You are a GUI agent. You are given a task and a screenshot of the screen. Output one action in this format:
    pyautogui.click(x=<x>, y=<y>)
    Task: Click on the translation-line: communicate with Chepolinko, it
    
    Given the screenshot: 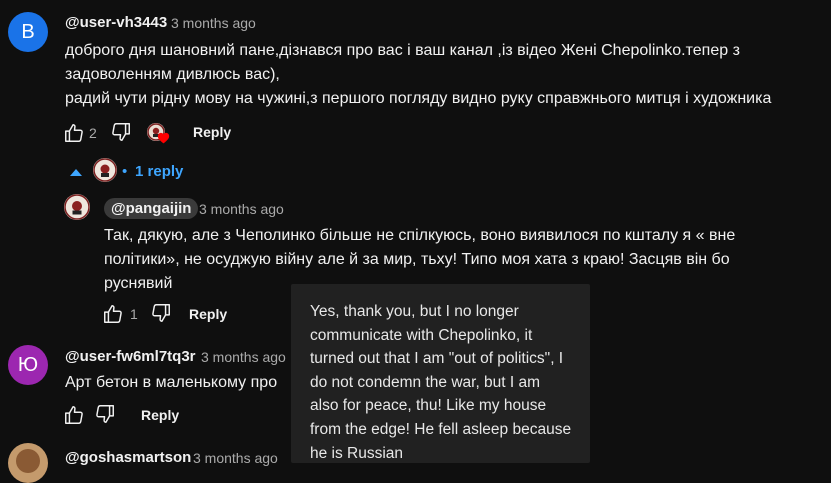 What is the action you would take?
    pyautogui.click(x=421, y=335)
    